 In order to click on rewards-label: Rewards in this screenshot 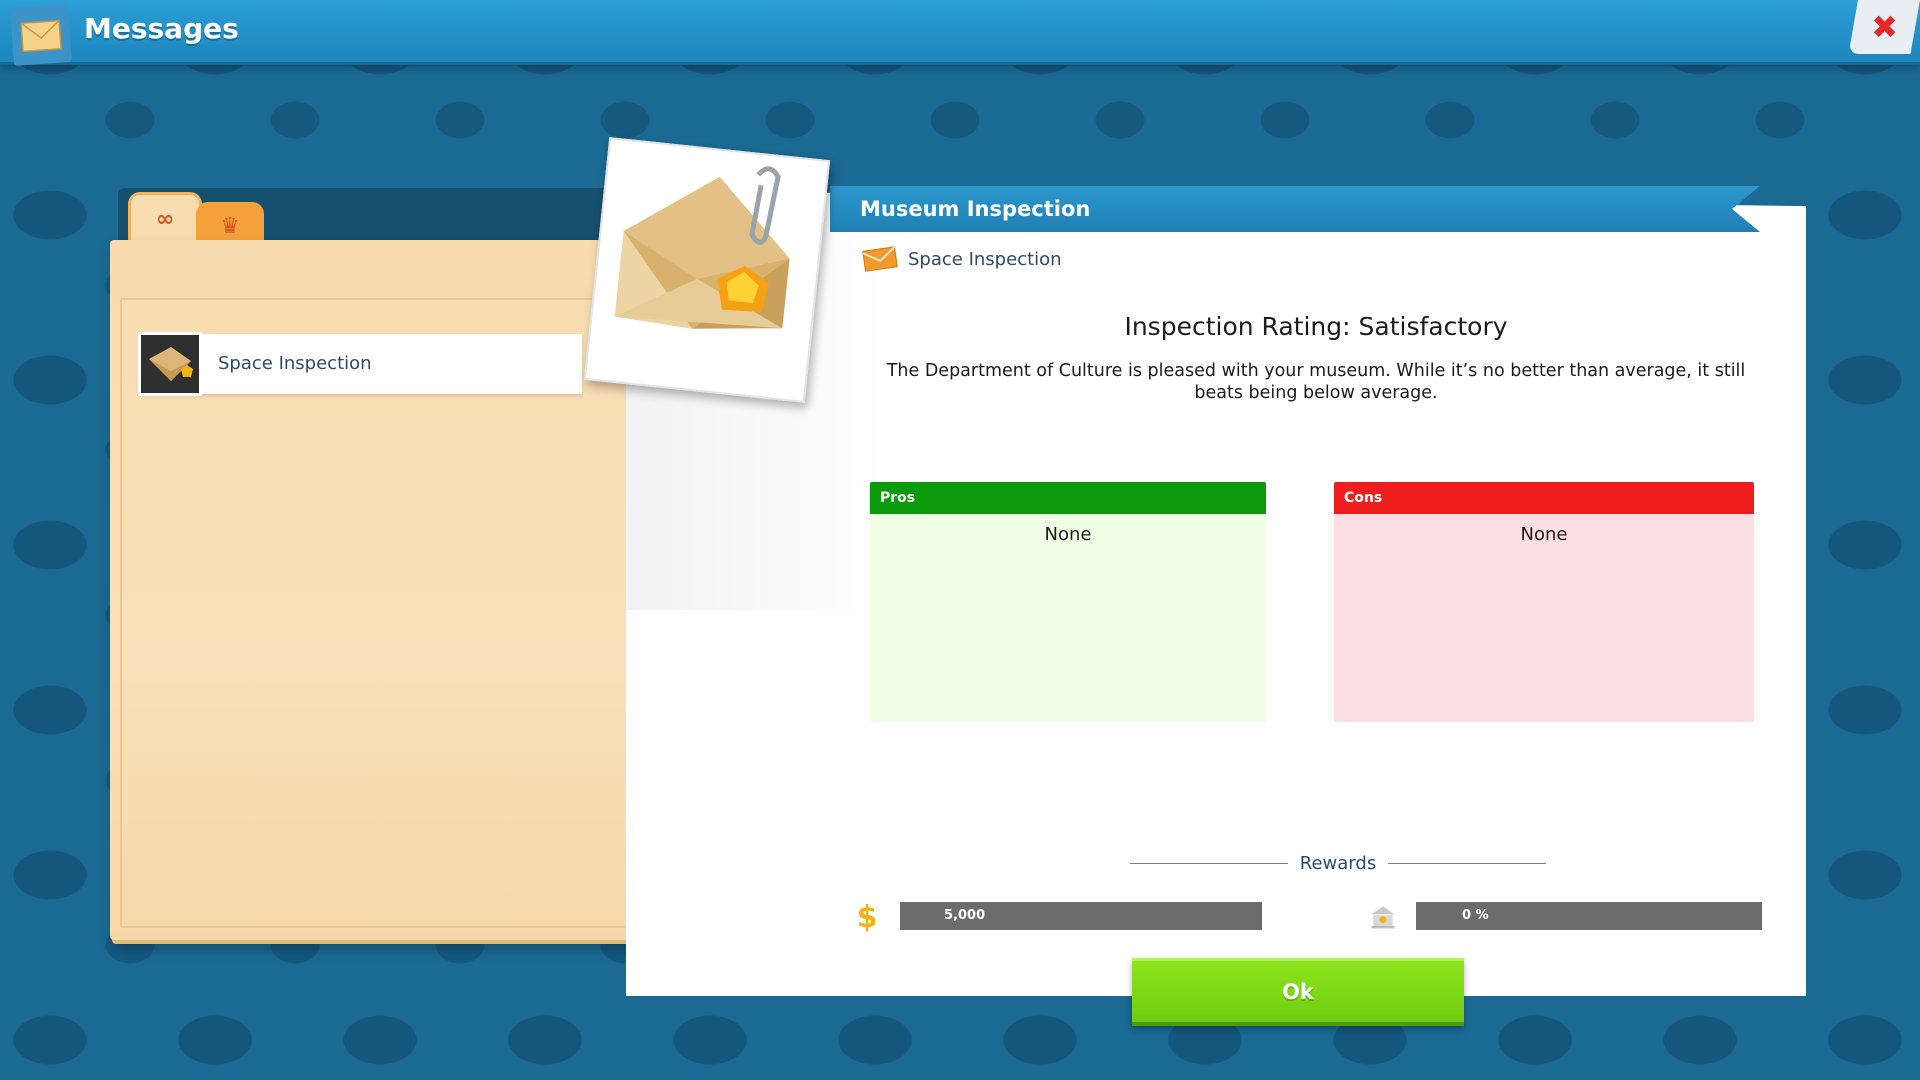, I will do `click(1338, 863)`.